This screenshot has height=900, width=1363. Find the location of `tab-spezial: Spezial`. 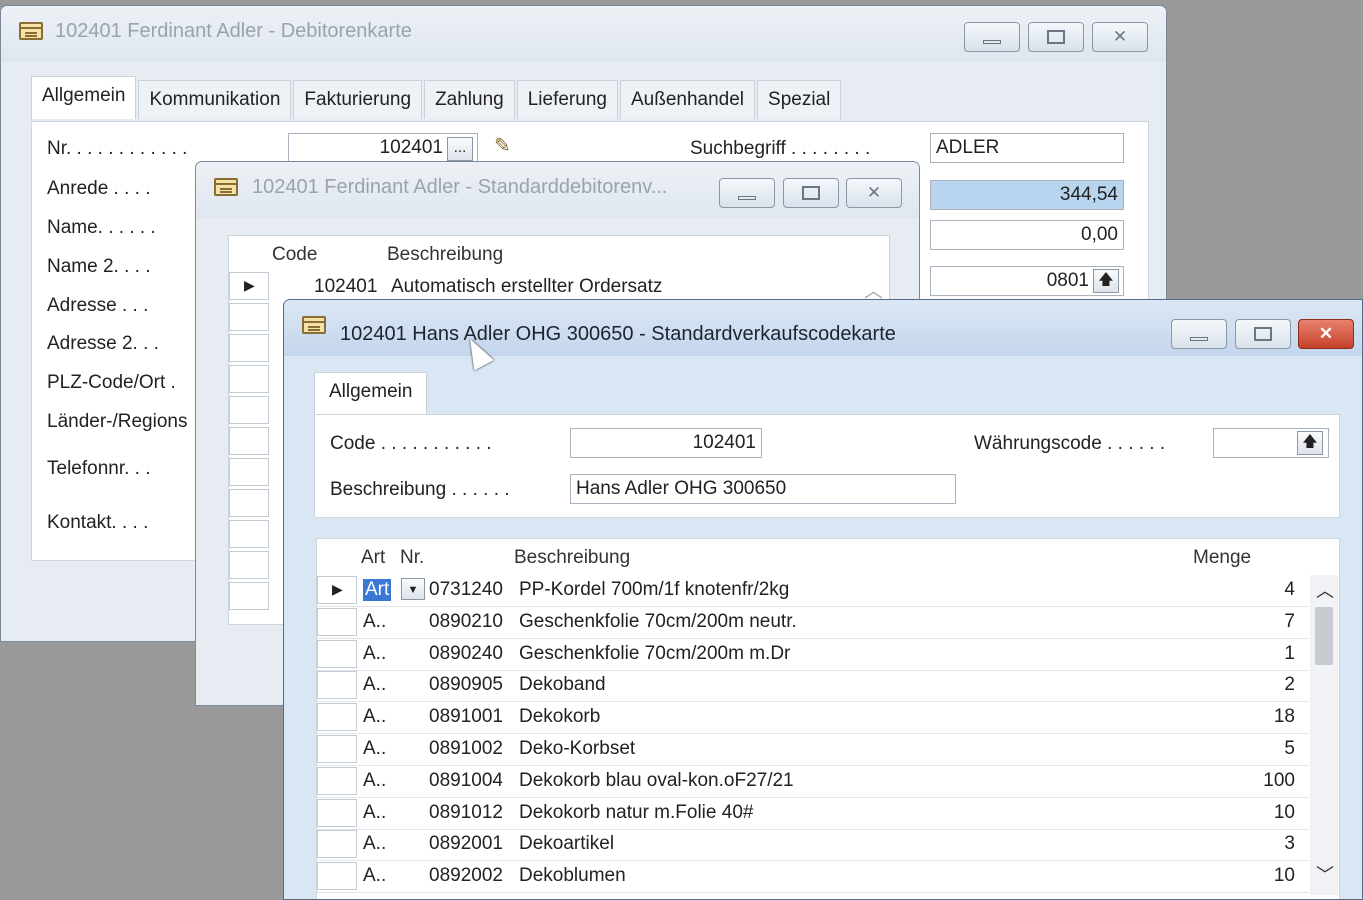

tab-spezial: Spezial is located at coordinates (799, 99).